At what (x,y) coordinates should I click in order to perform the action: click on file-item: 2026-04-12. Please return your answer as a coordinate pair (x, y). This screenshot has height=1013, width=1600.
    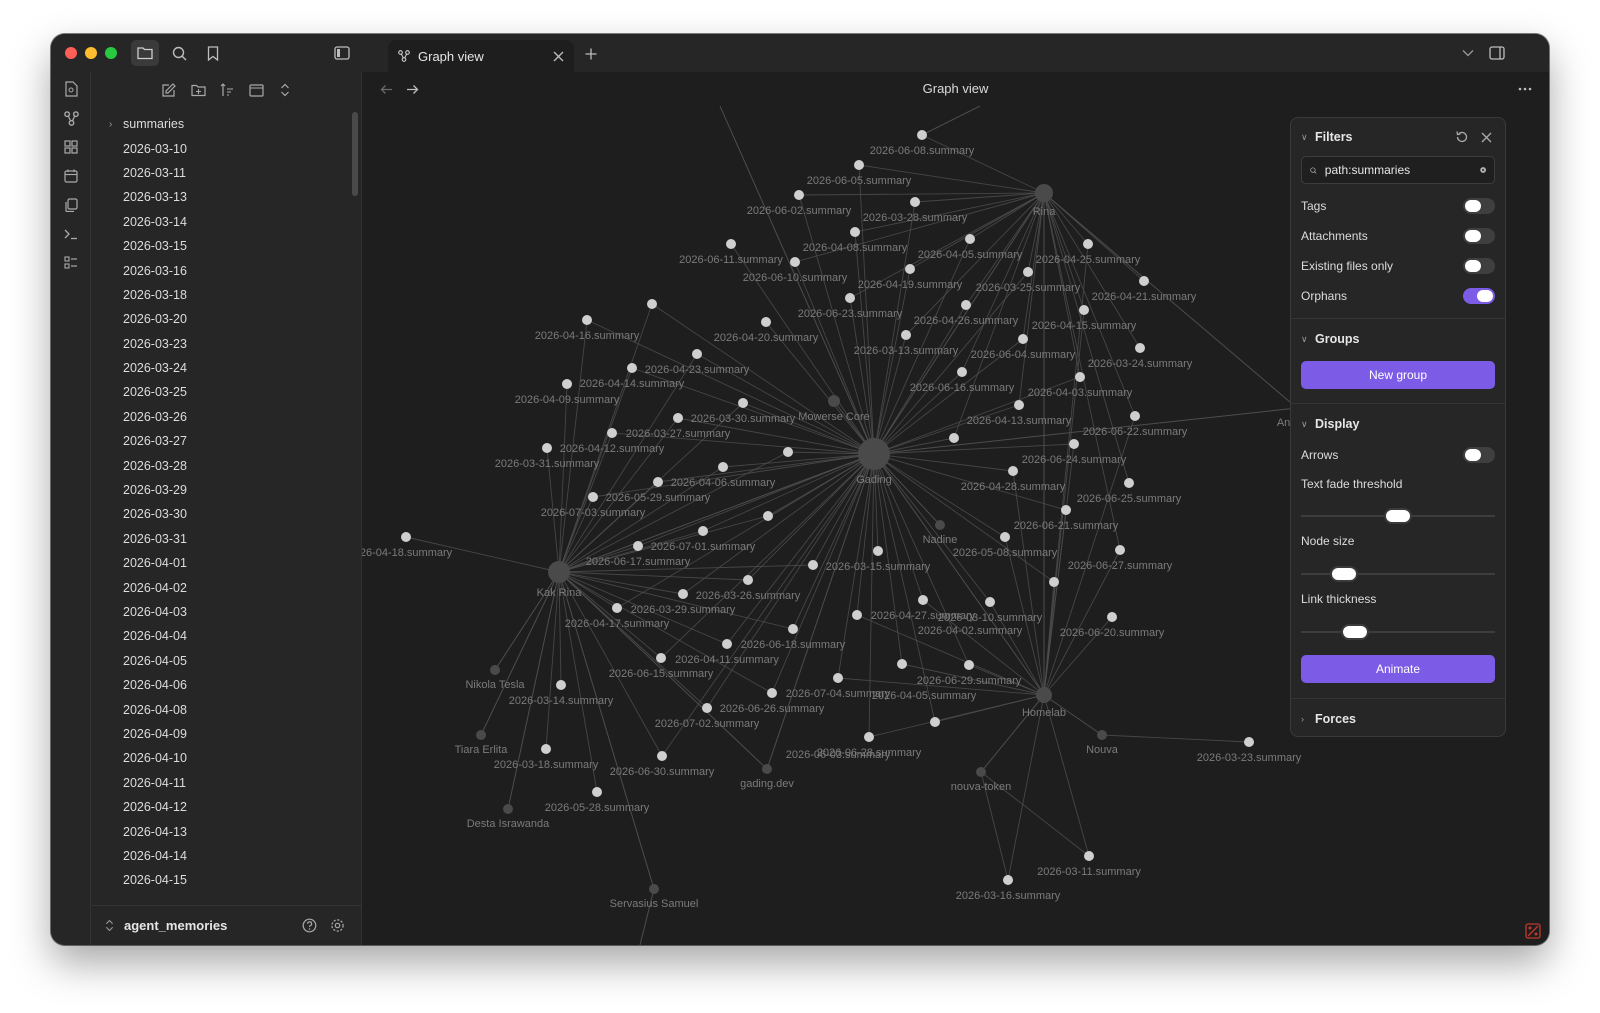
    Looking at the image, I should click on (218, 807).